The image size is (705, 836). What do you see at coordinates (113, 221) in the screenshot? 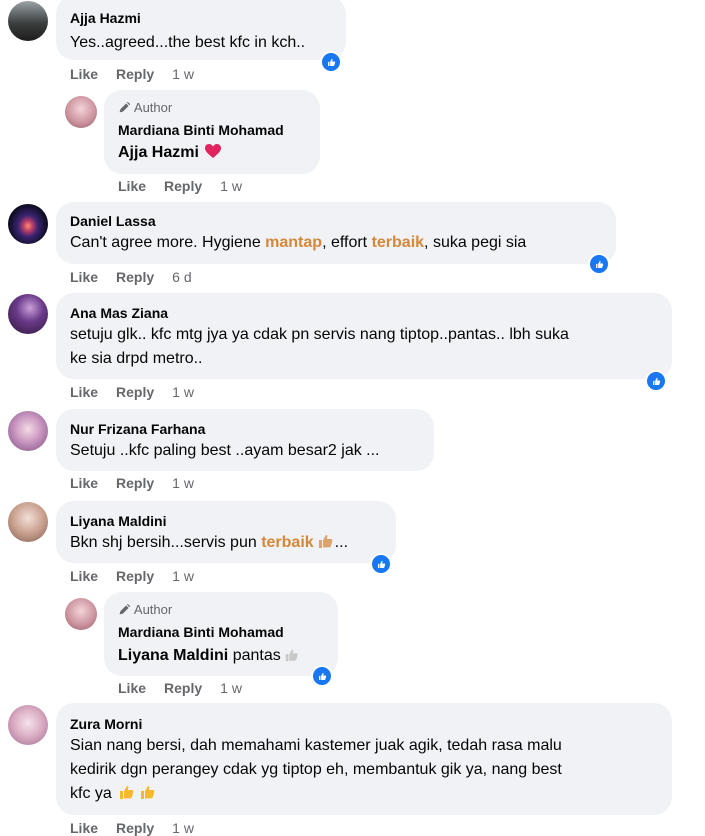
I see `comment-author: Daniel Lassa` at bounding box center [113, 221].